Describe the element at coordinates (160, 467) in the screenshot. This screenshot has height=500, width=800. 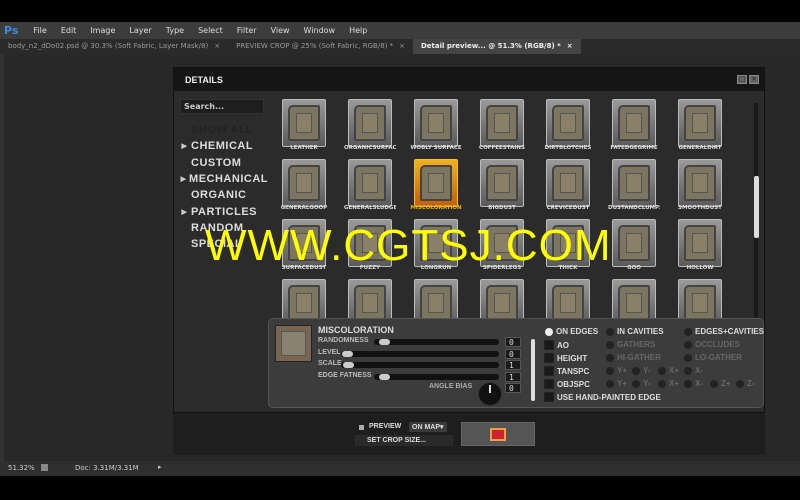
I see `expand-arrow-icon: ▸` at that location.